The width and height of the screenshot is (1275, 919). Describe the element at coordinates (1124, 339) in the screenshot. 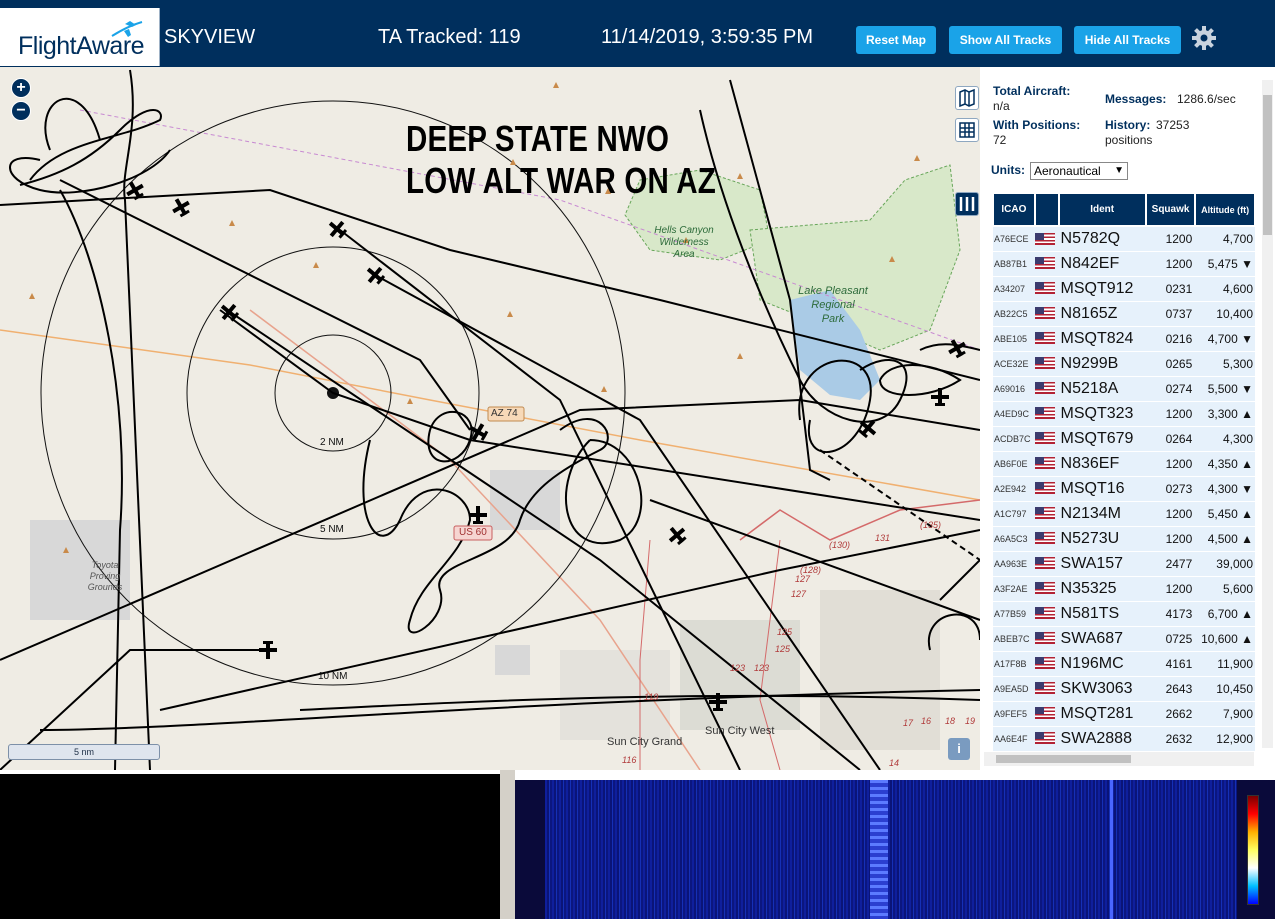

I see `table-row: ABE105 MSQT824 0216 4,700 ▼` at that location.